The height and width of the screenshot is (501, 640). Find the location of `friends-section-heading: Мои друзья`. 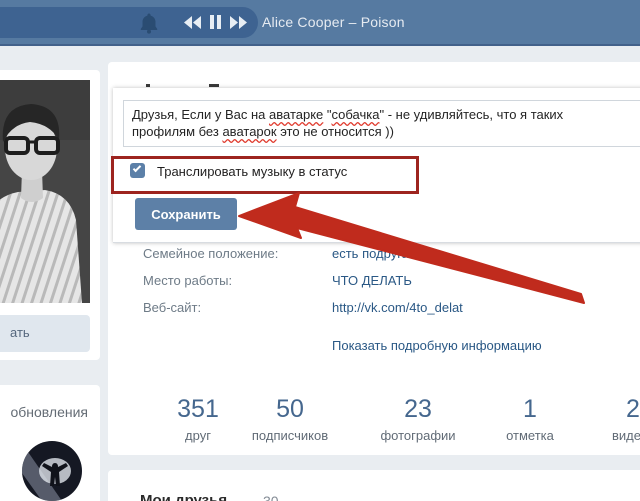

friends-section-heading: Мои друзья is located at coordinates (183, 496).